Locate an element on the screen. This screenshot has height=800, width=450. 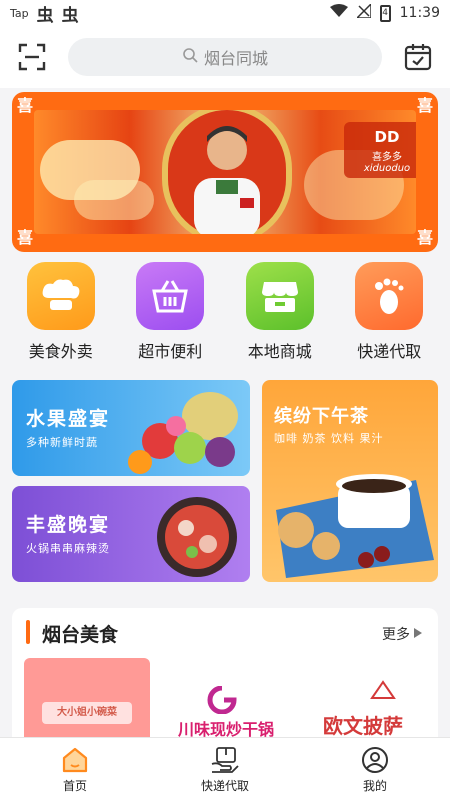
user-icon is located at coordinates (375, 760).